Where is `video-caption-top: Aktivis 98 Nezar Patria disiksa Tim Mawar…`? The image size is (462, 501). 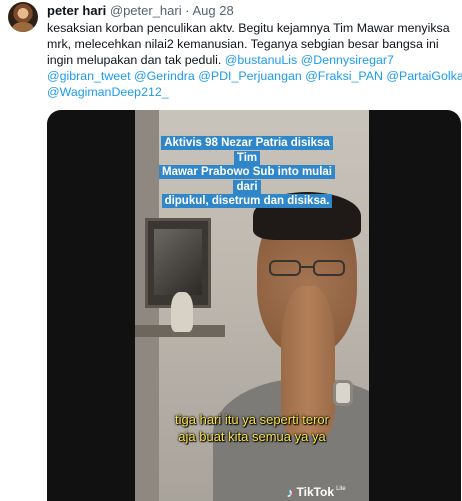
video-caption-top: Aktivis 98 Nezar Patria disiksa Tim Mawar… is located at coordinates (247, 172).